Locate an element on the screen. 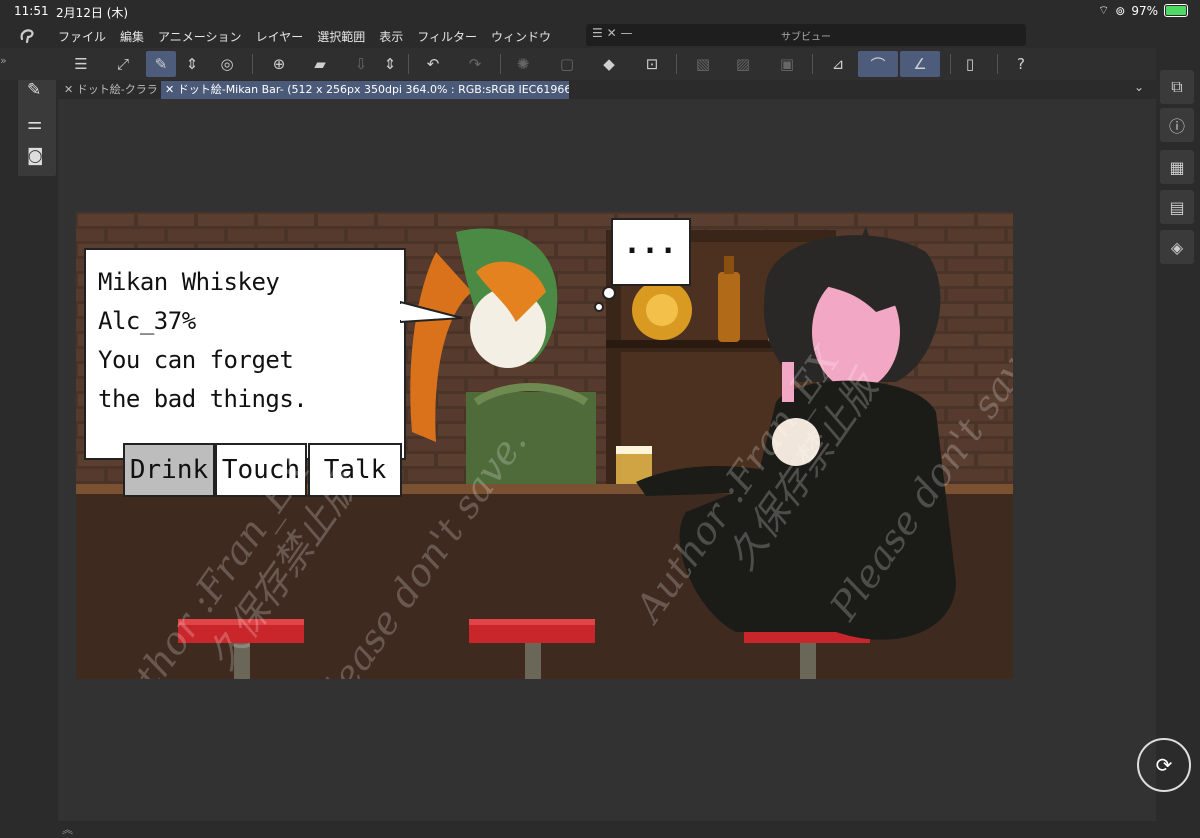  wifi-icon: ⌔ is located at coordinates (1103, 10).